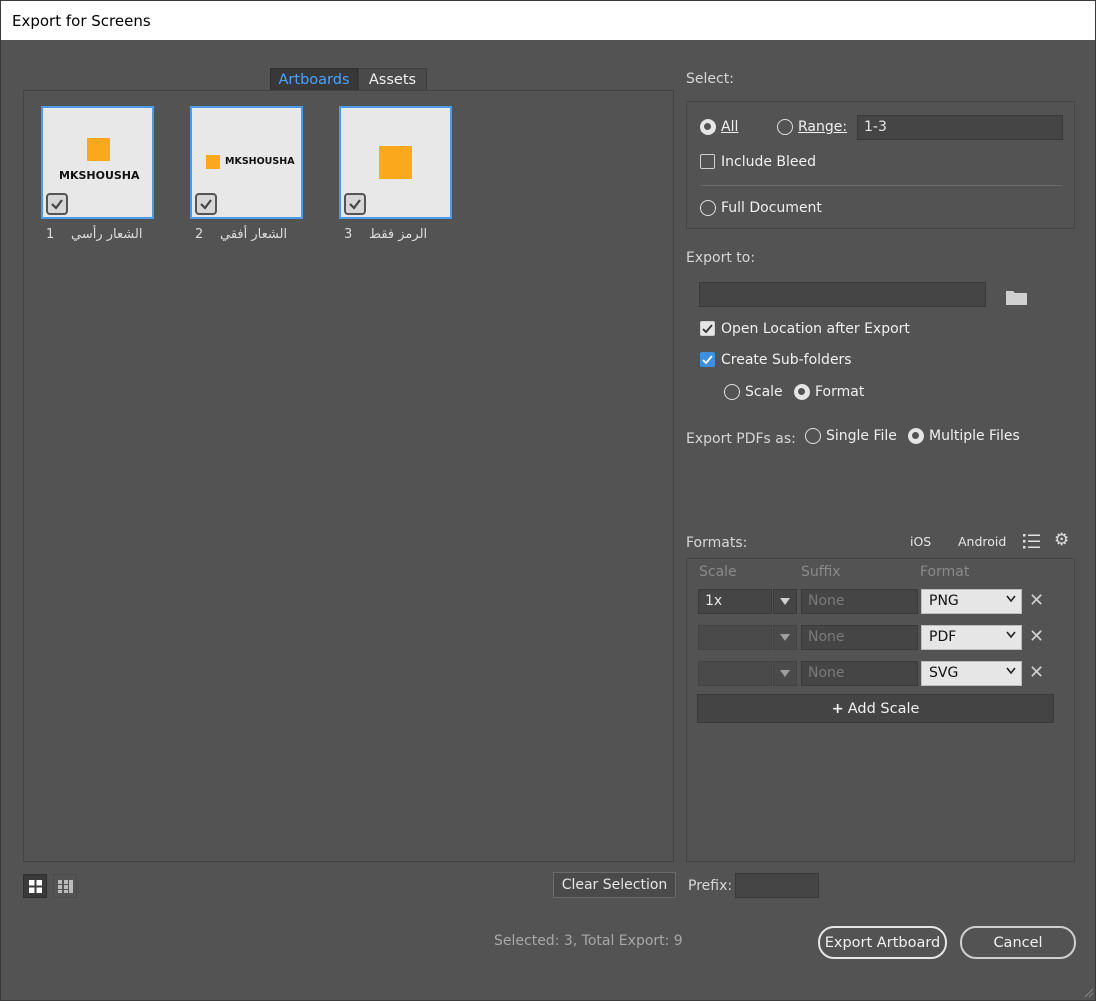  Describe the element at coordinates (821, 572) in the screenshot. I see `suffix-header: Suffix` at that location.